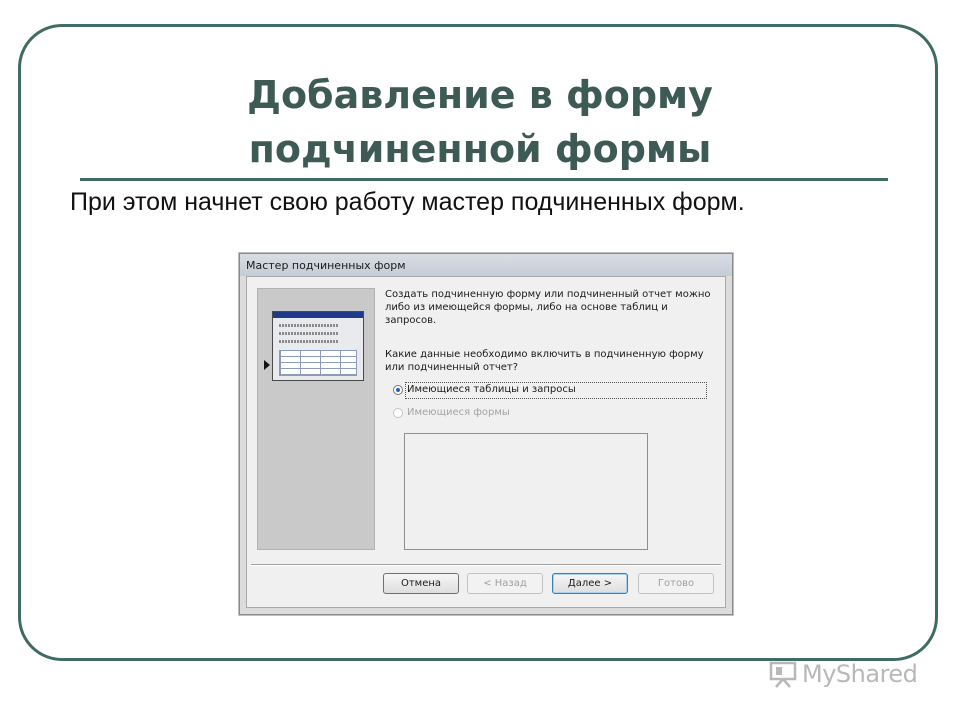 The image size is (960, 720). Describe the element at coordinates (326, 265) in the screenshot. I see `dialog-title: Мастер подчиненных форм` at that location.